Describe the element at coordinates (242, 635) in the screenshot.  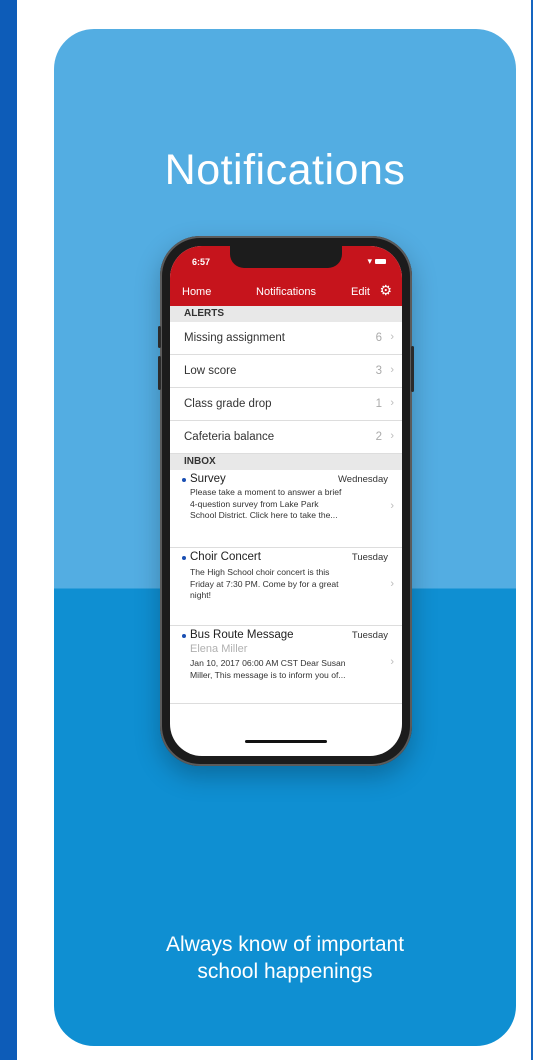
I see `message-title: Bus Route Message` at that location.